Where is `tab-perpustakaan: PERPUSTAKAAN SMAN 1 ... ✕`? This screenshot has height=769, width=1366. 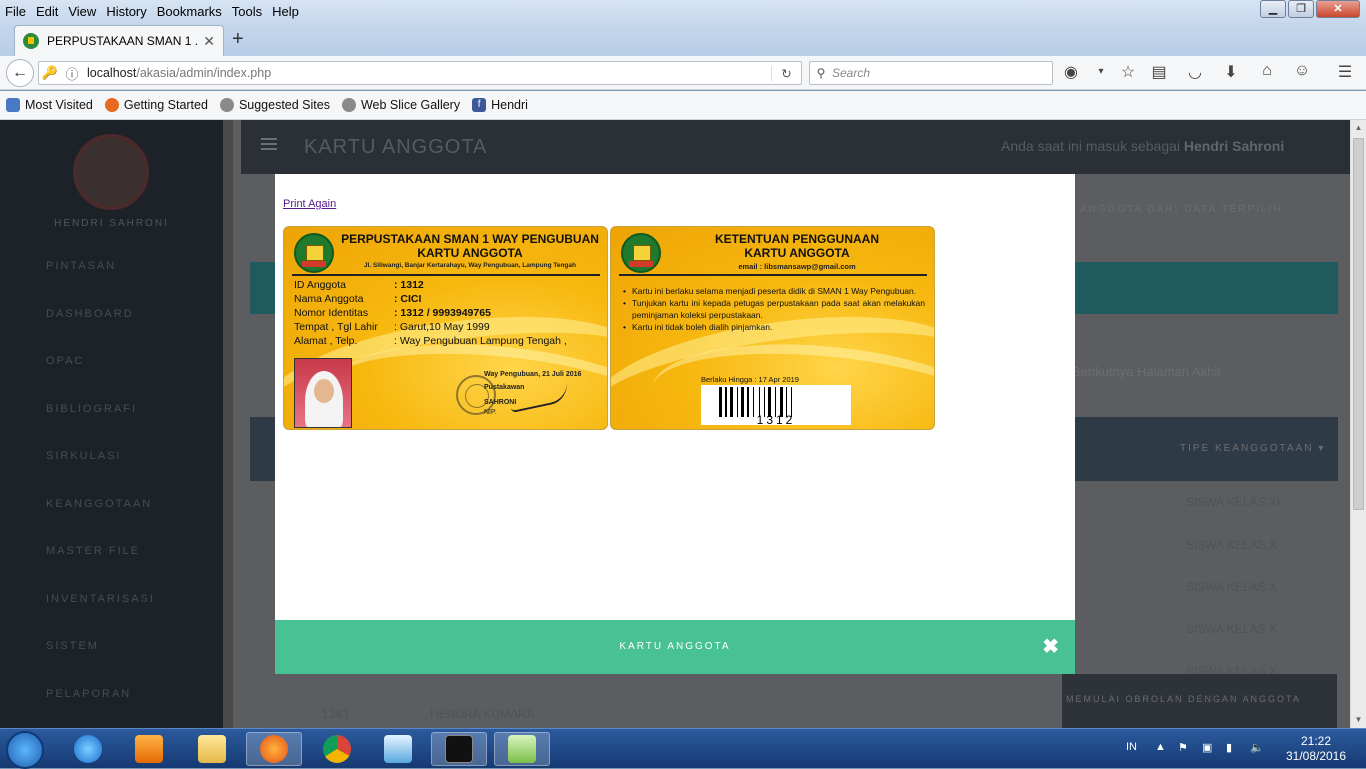 tab-perpustakaan: PERPUSTAKAAN SMAN 1 ... ✕ is located at coordinates (119, 40).